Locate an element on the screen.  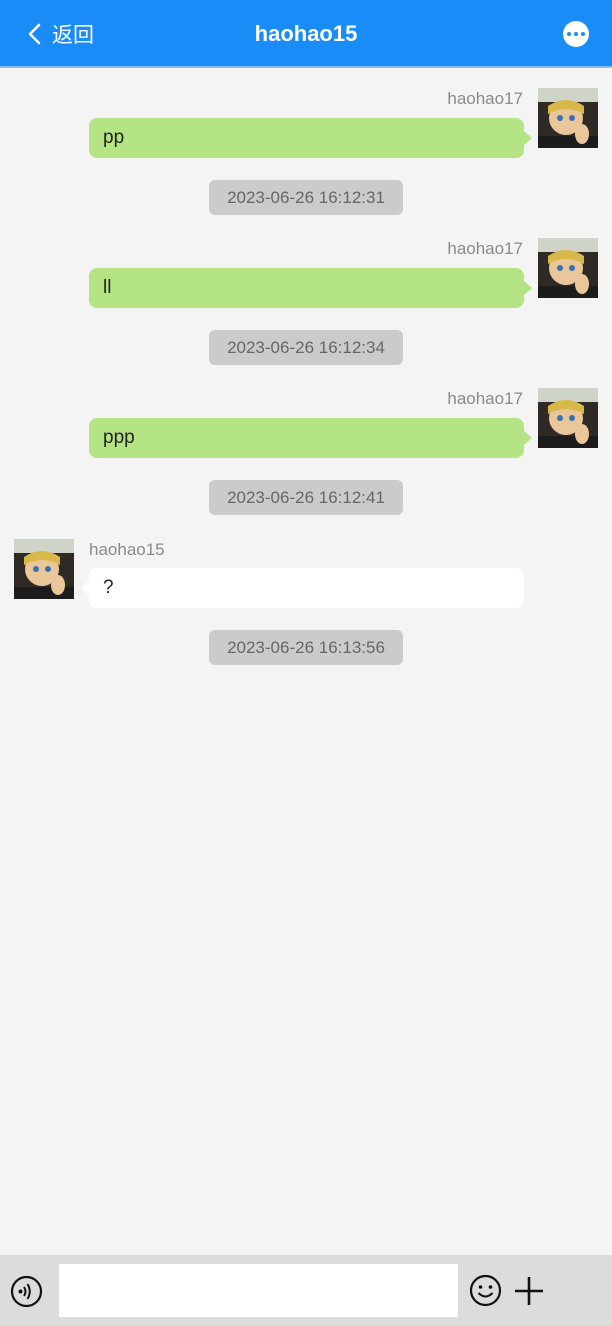
message-input is located at coordinates (258, 1290).